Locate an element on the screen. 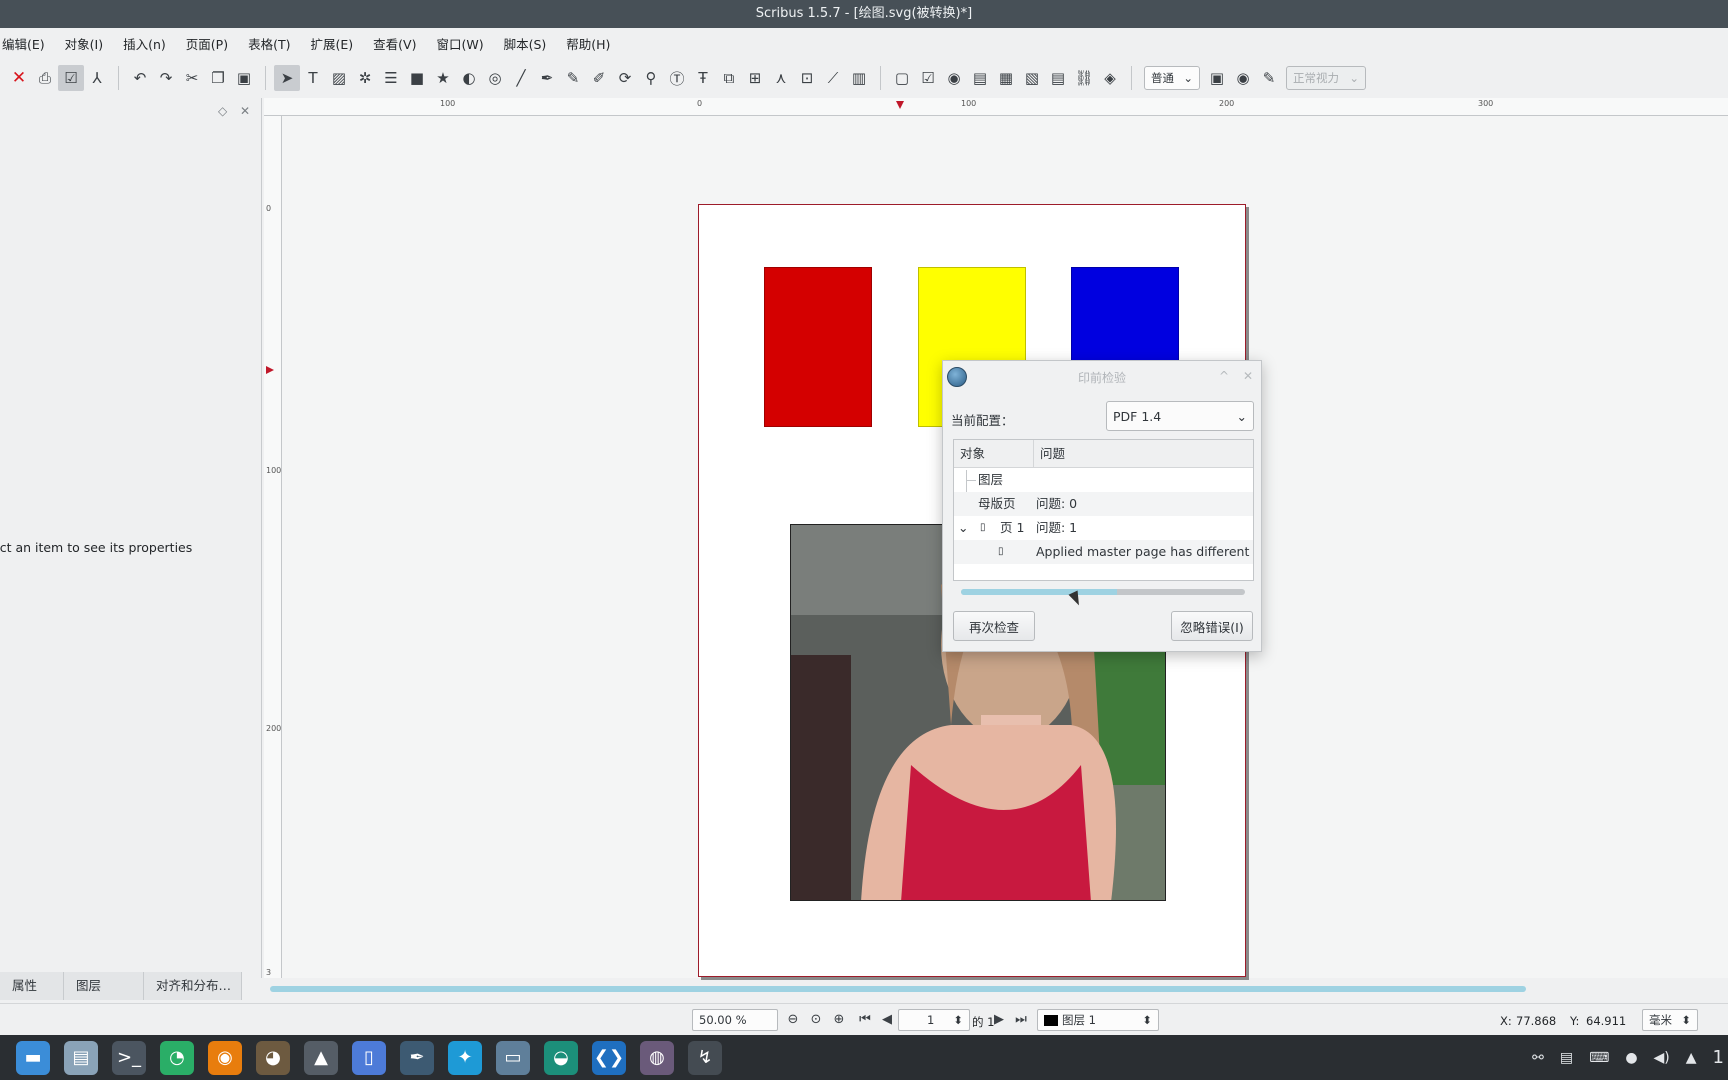  tree-row: ▯ Applied master page has different pa is located at coordinates (1103, 552).